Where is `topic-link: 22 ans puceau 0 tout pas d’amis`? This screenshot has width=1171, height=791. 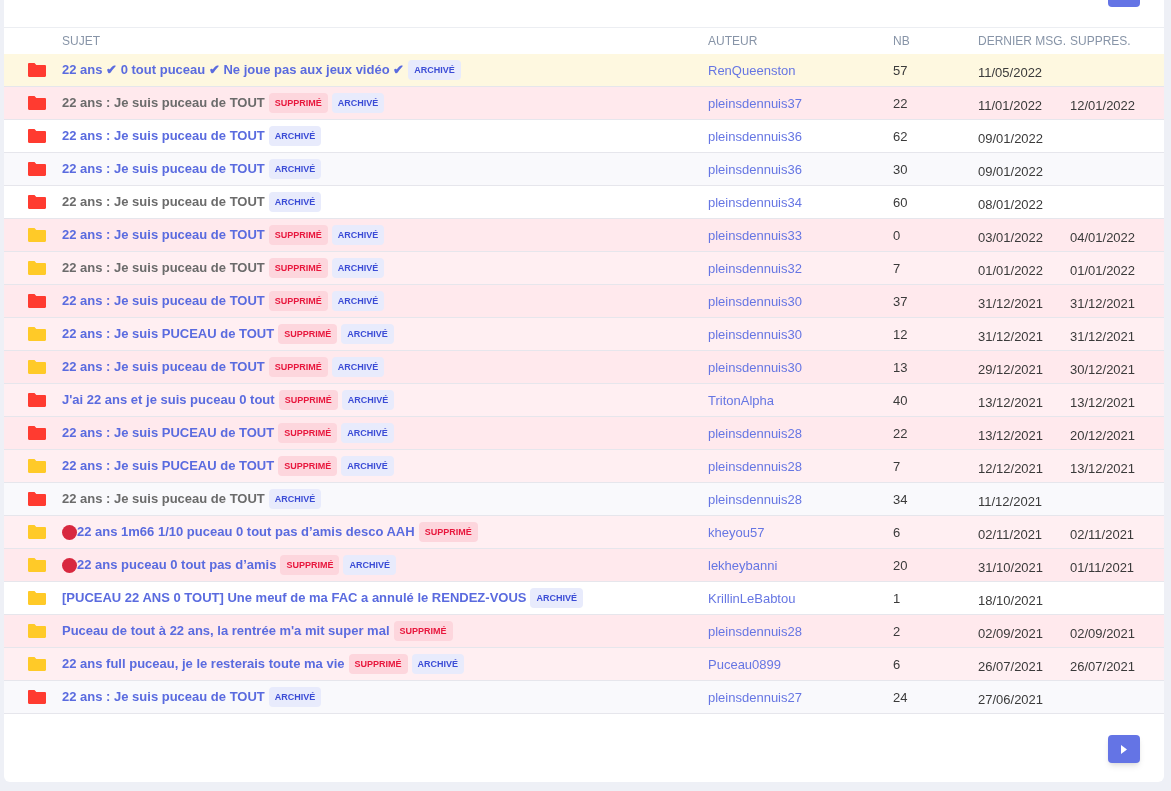 topic-link: 22 ans puceau 0 tout pas d’amis is located at coordinates (177, 565).